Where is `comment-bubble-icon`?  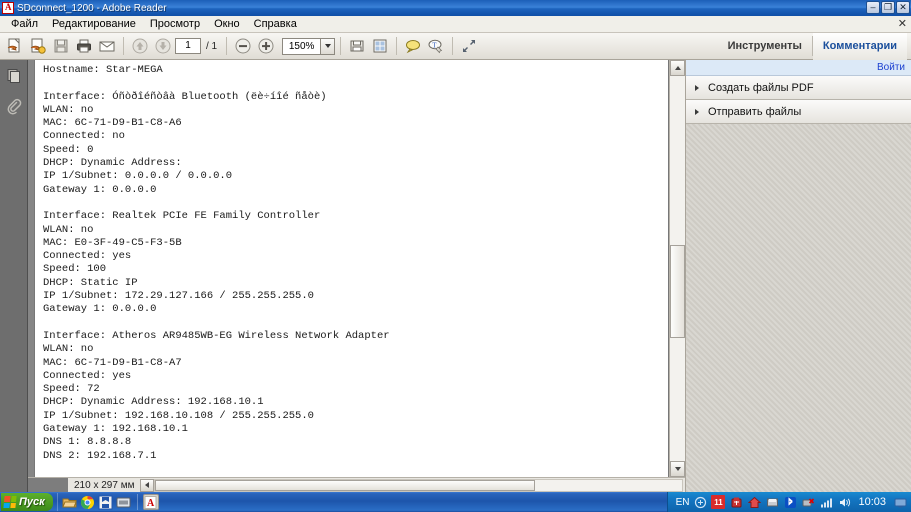 comment-bubble-icon is located at coordinates (413, 46).